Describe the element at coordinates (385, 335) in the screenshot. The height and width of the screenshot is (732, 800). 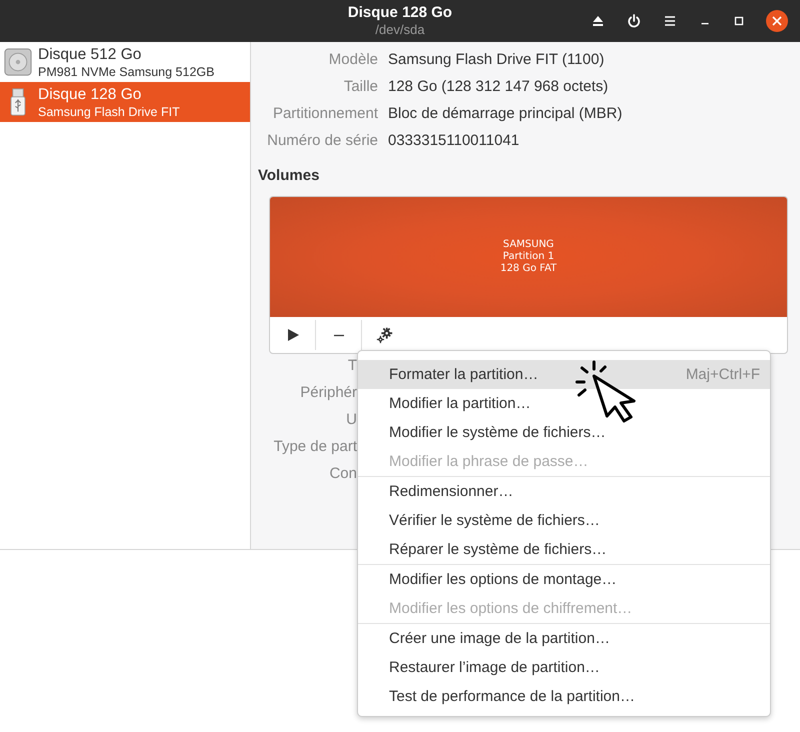
I see `gears-icon` at that location.